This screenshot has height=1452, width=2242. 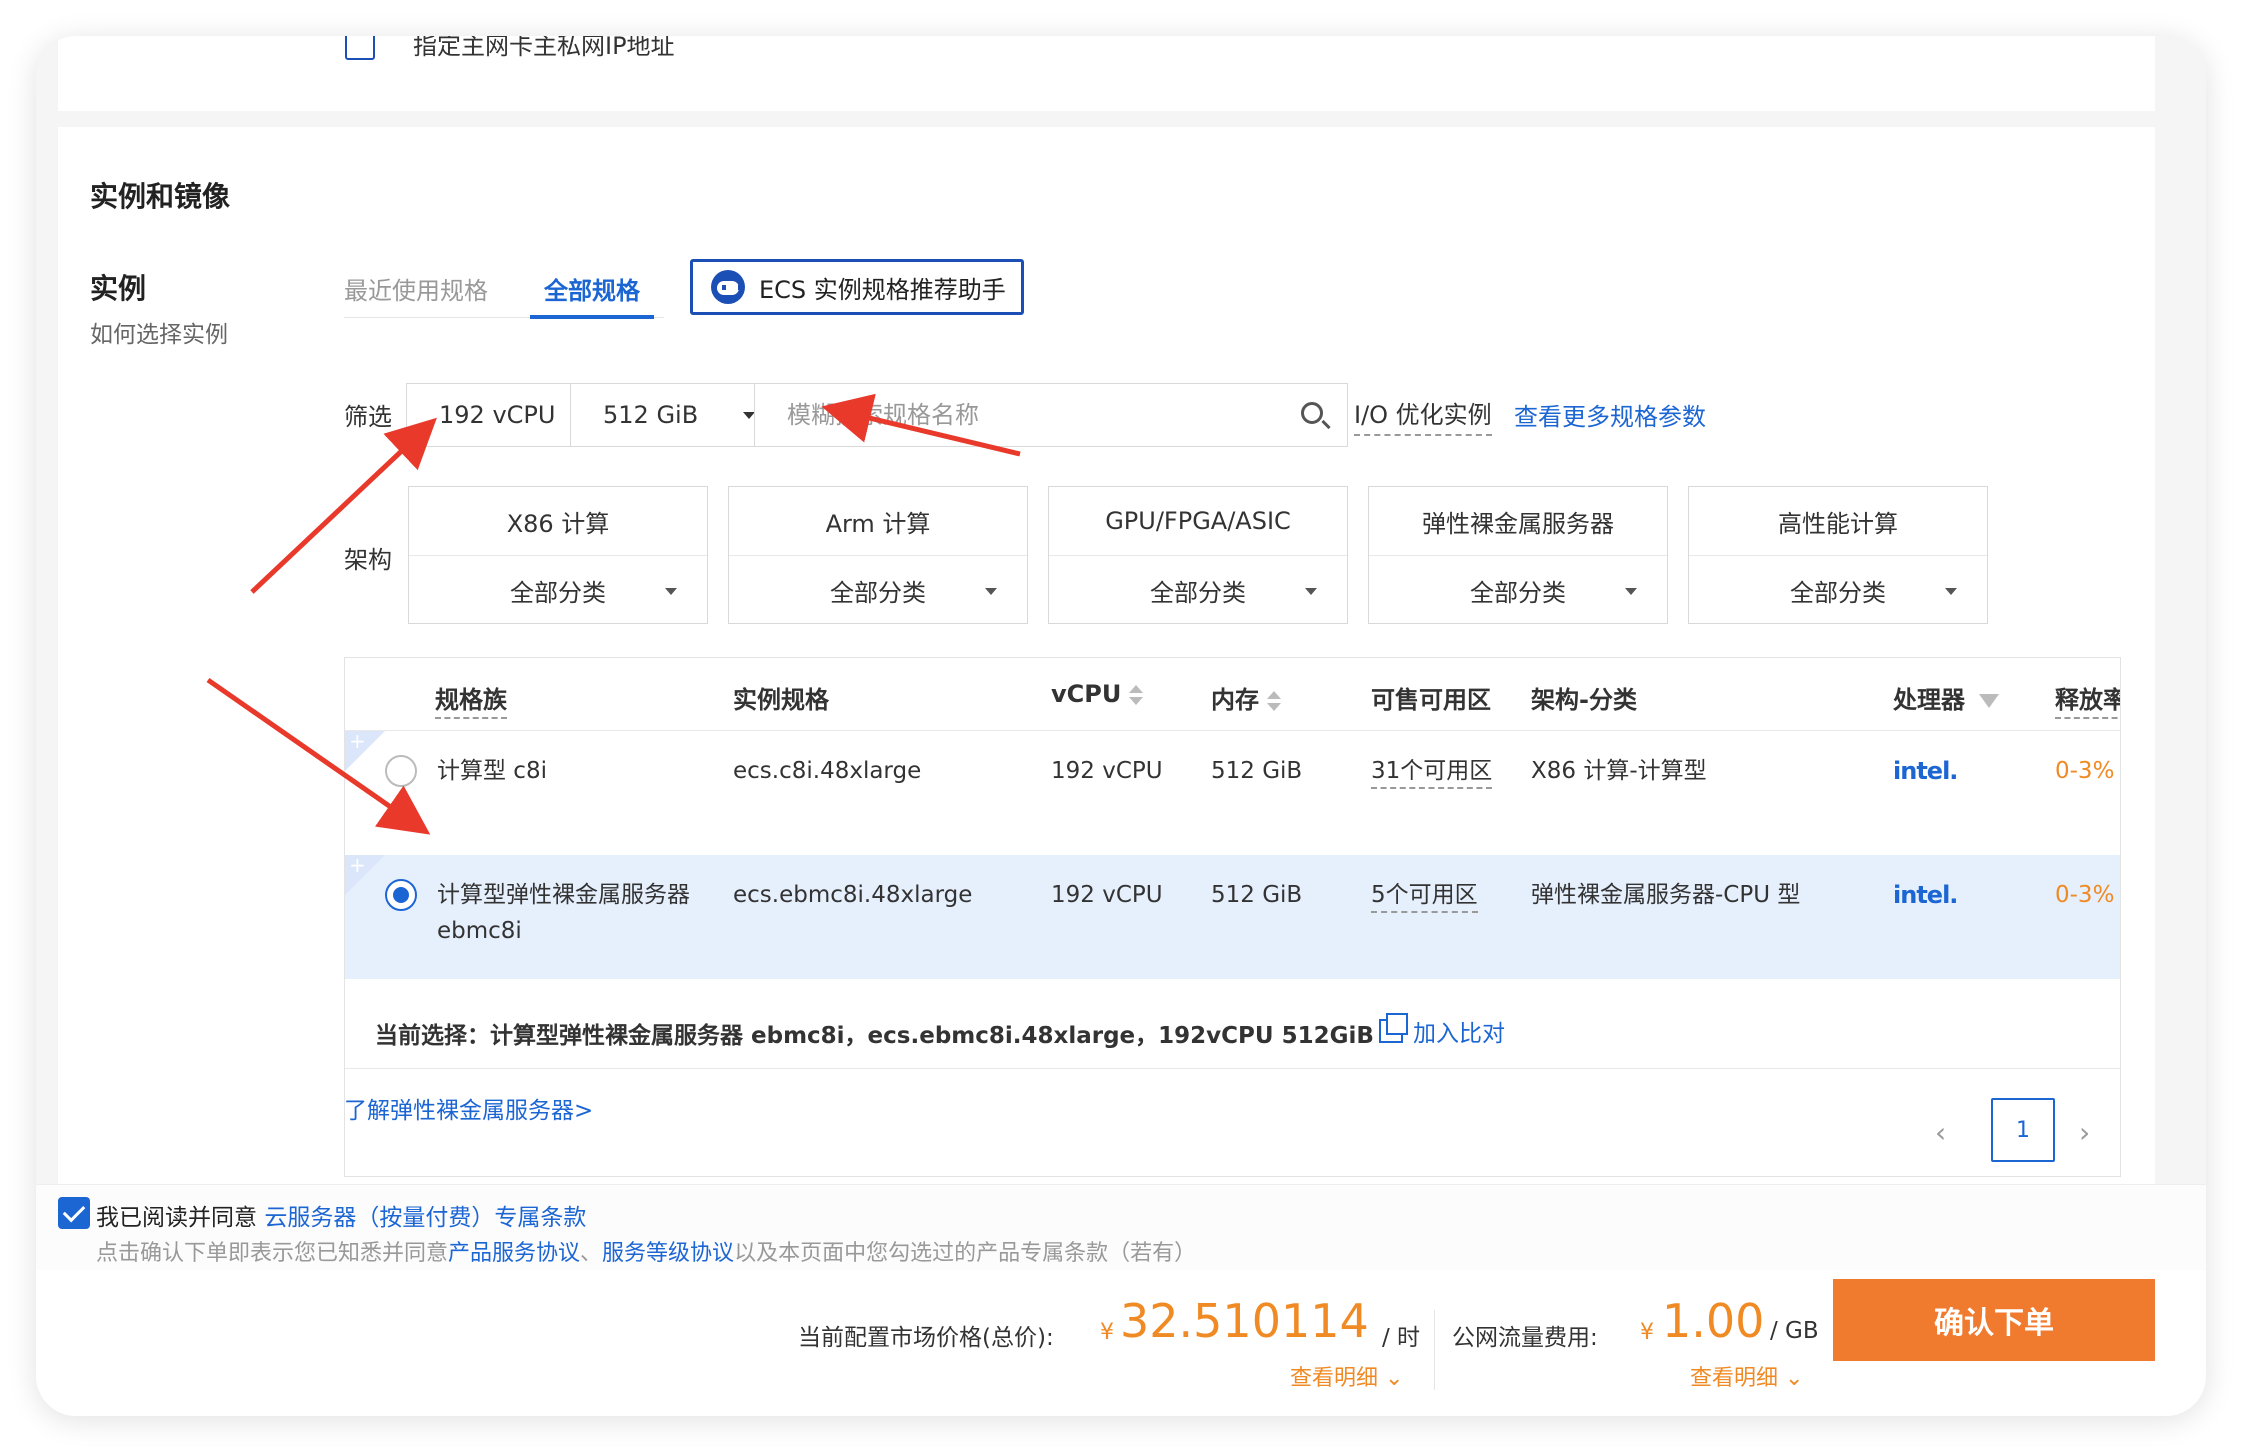 I want to click on agreement-line: 我已阅读并同意 云服务器（按量付费）专属条款, so click(x=341, y=1215).